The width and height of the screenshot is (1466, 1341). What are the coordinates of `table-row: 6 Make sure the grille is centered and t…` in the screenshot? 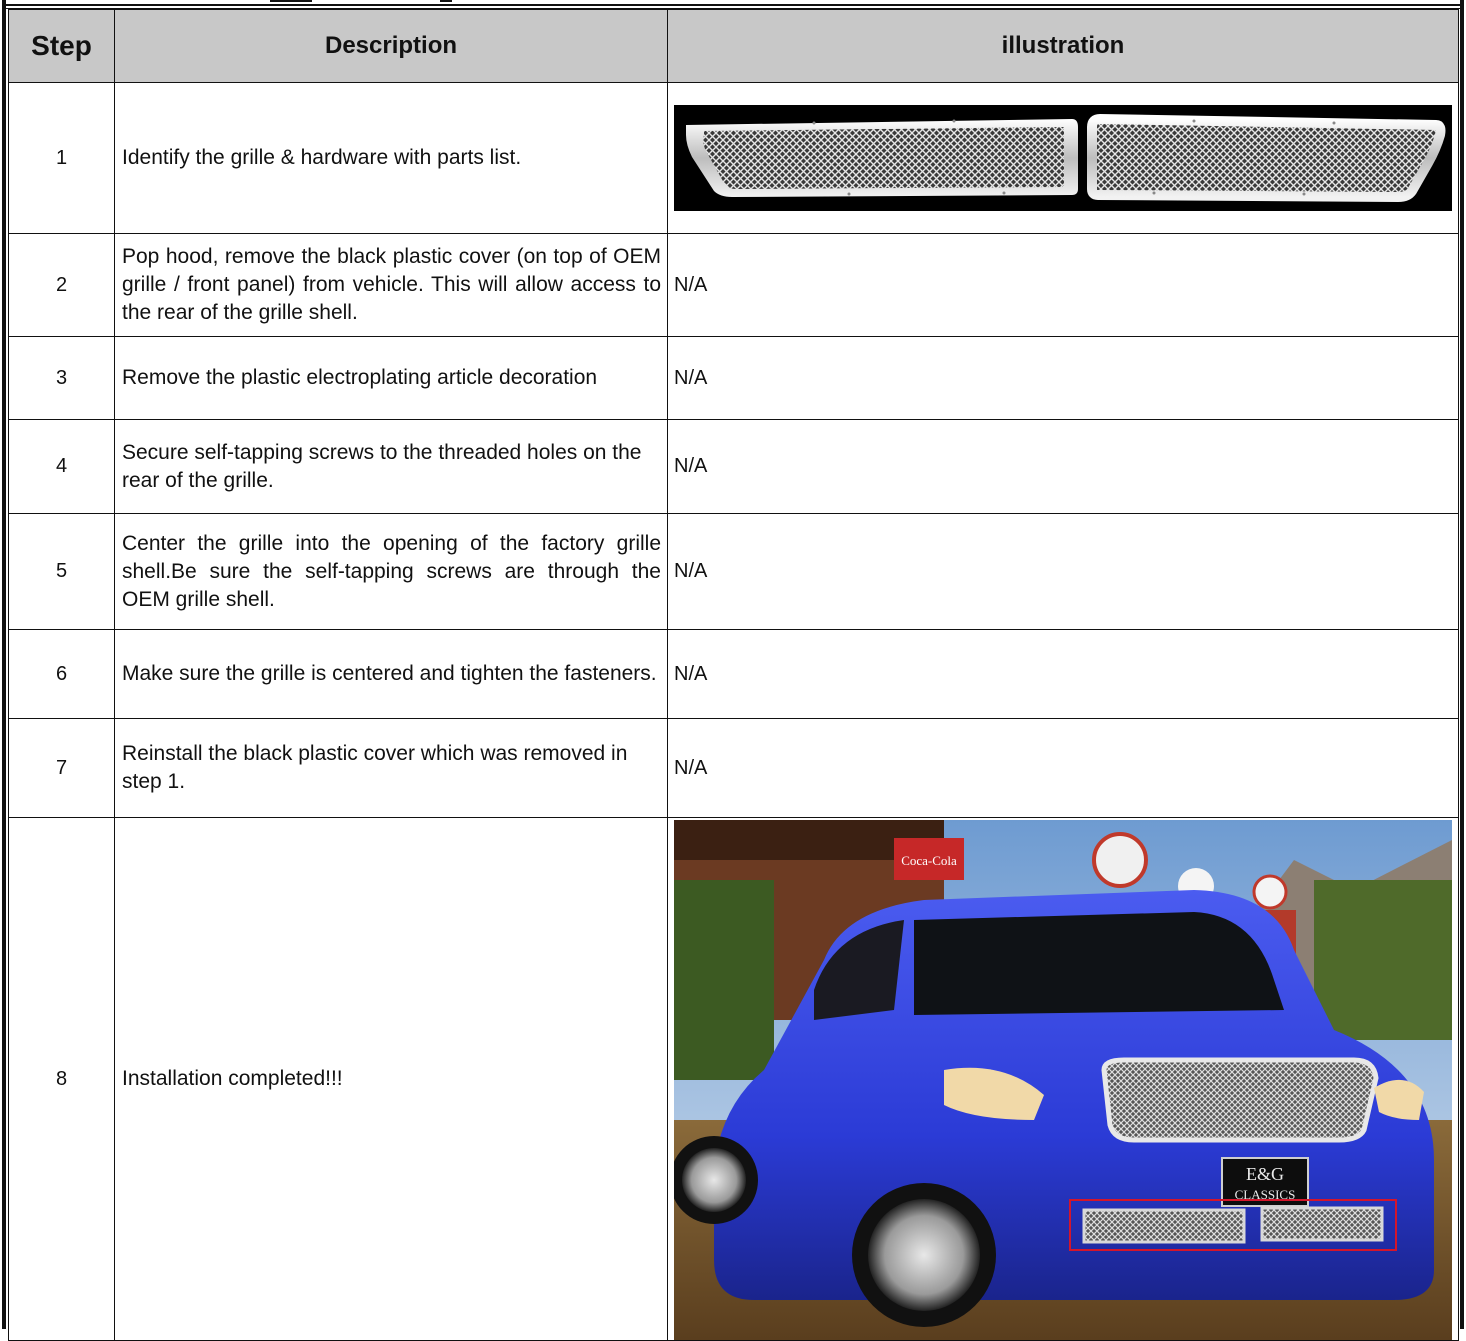 It's located at (733, 674).